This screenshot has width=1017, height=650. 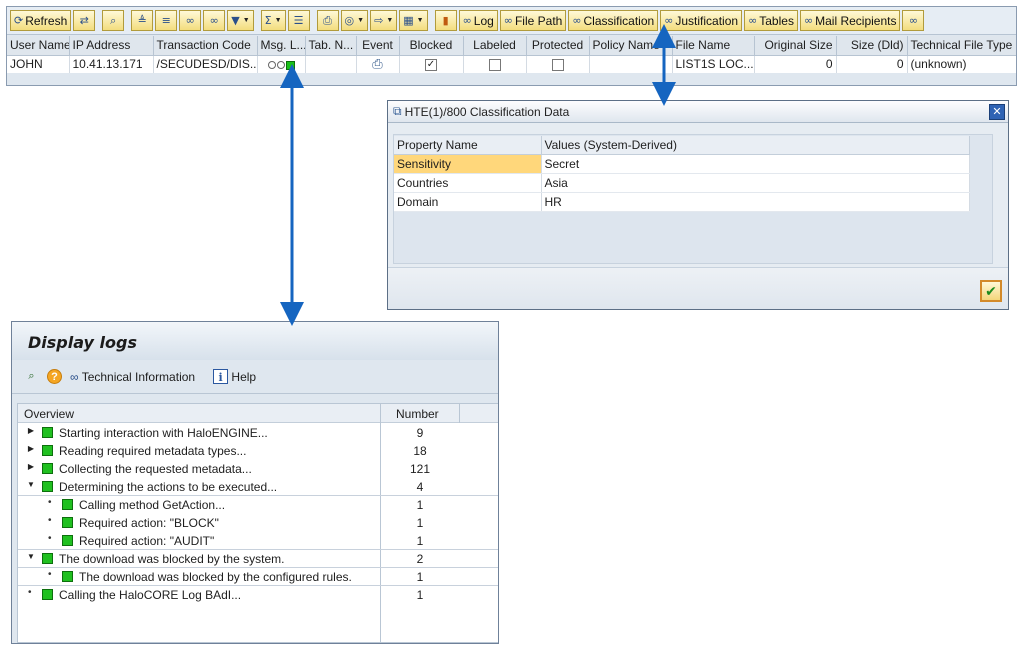 I want to click on search-button: ∞, so click(x=190, y=20).